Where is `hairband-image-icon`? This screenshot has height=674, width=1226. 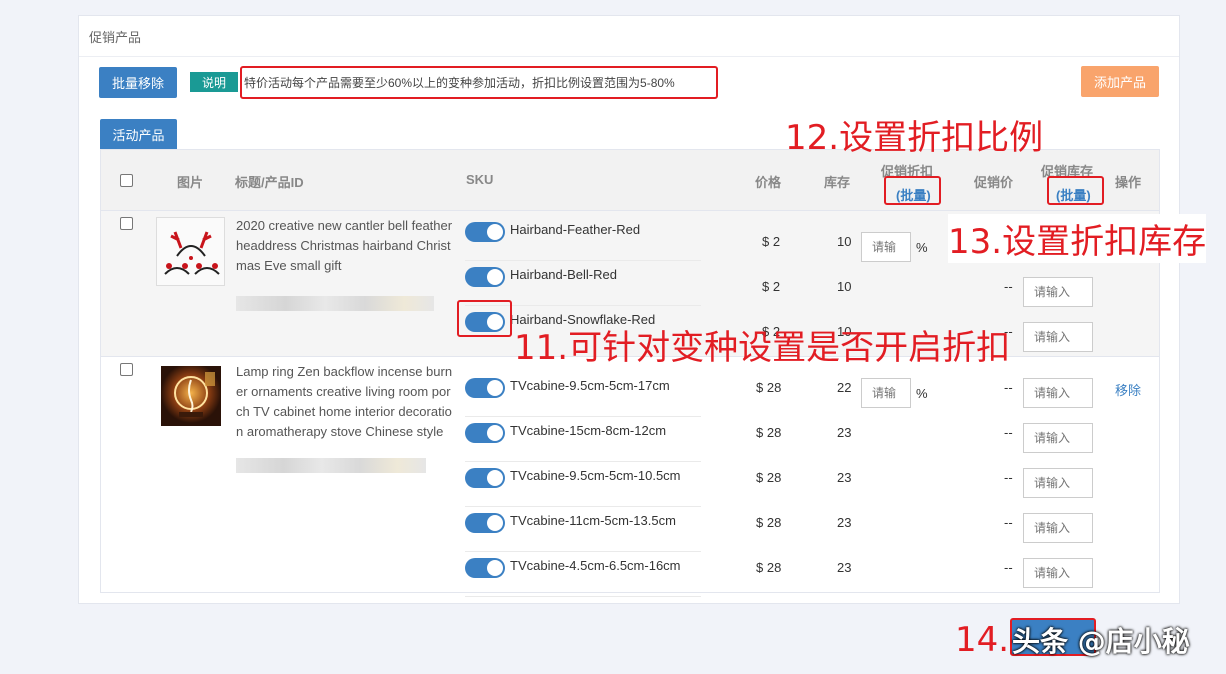 hairband-image-icon is located at coordinates (190, 251).